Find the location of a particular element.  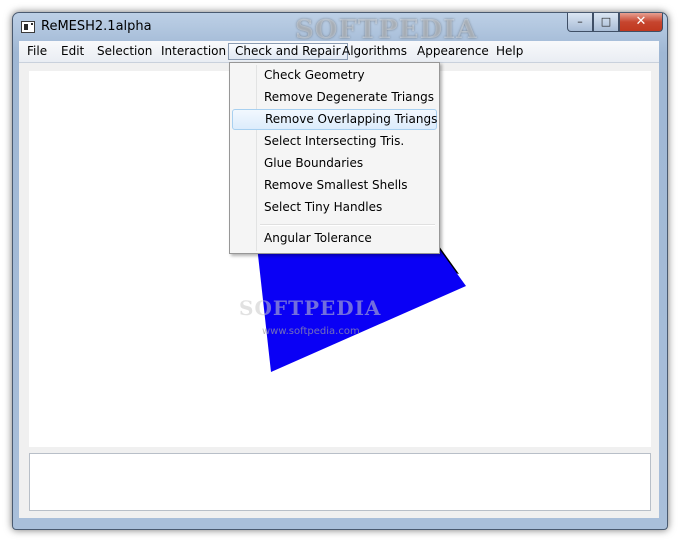

title-bar: ReMESH2.1alpha SOFTPEDIA – □ ✕ is located at coordinates (340, 29).